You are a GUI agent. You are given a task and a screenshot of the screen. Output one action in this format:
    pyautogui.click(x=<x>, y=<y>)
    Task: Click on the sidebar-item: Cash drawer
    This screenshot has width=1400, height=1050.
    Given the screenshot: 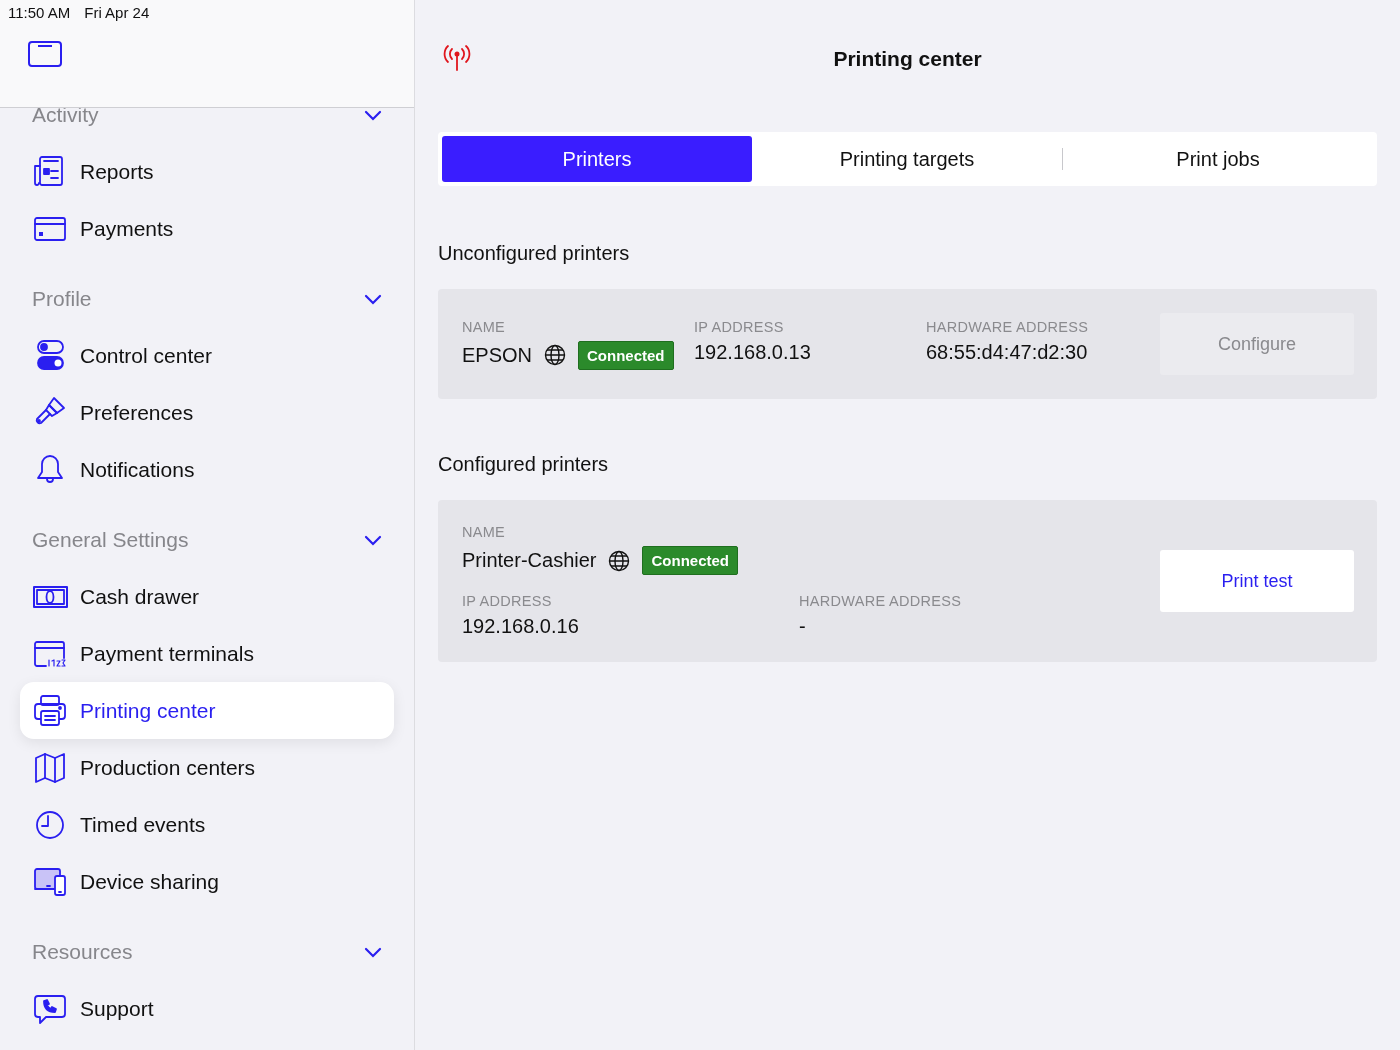 What is the action you would take?
    pyautogui.click(x=207, y=596)
    